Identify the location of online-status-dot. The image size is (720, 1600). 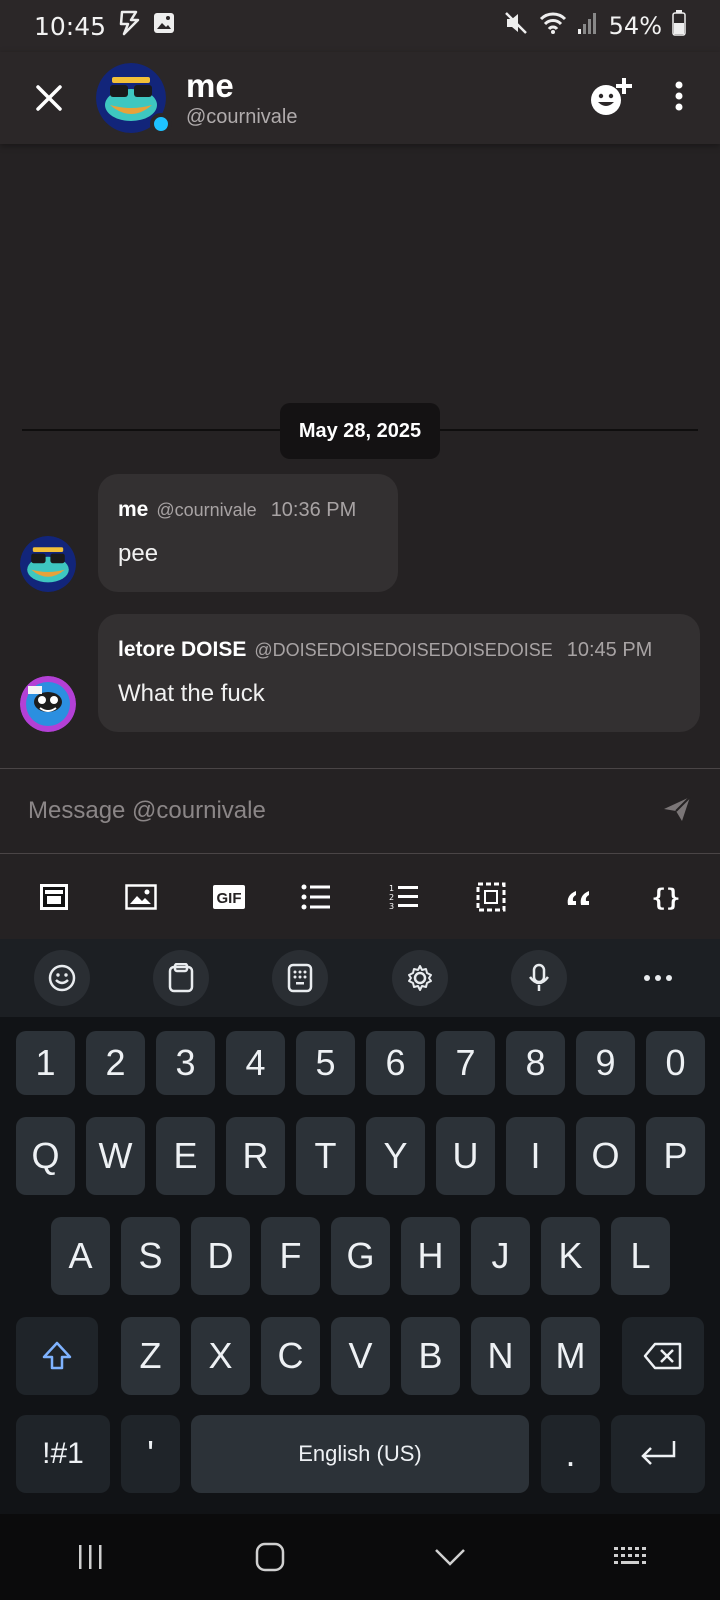
(161, 124).